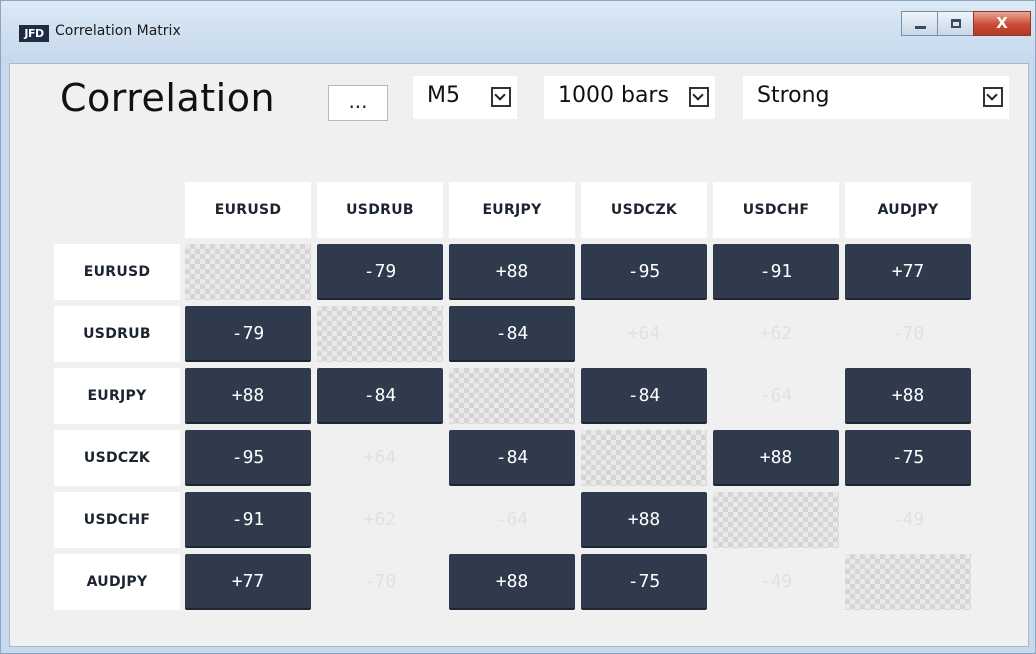  I want to click on row-header: AUDJPY, so click(117, 582).